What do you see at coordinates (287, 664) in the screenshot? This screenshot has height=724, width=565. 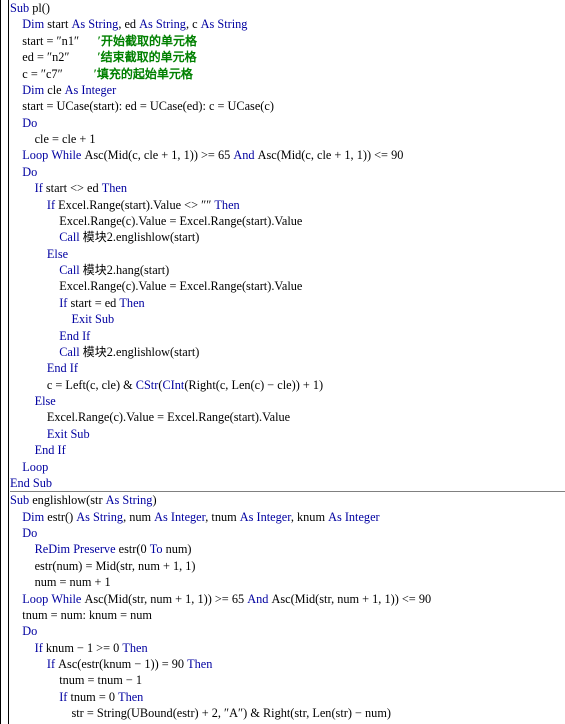 I see `code-line: If Asc(estr(knum − 1)) = 90 Then` at bounding box center [287, 664].